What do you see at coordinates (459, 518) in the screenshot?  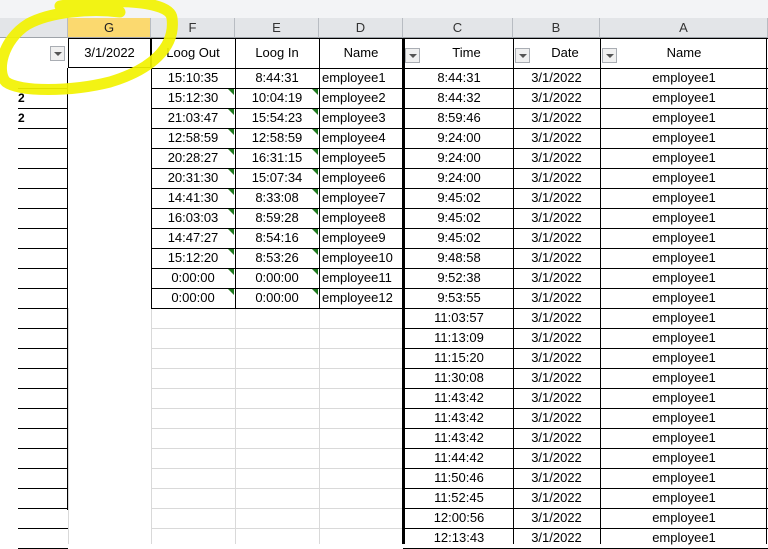 I see `time-cell: 12:00:56` at bounding box center [459, 518].